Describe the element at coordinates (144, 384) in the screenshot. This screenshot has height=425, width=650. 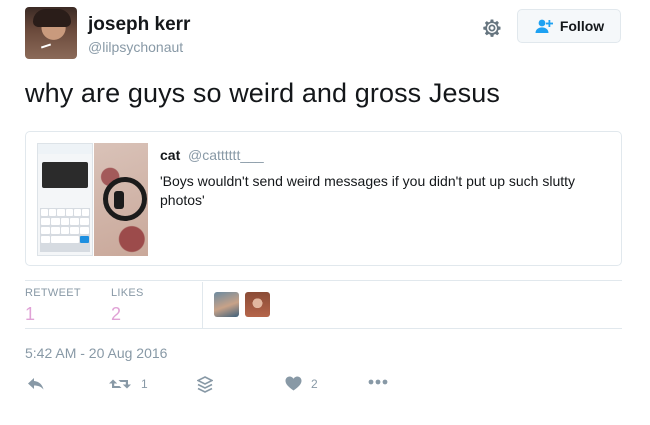
I see `retweet-count: 1` at that location.